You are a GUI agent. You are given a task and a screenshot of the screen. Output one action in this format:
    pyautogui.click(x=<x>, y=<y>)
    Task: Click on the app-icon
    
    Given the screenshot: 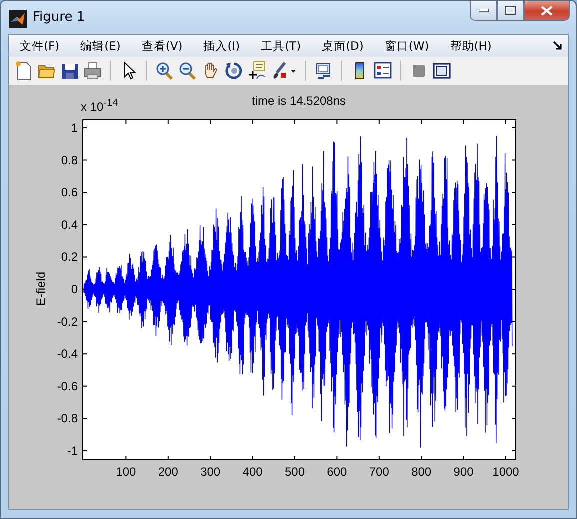 What is the action you would take?
    pyautogui.click(x=18, y=19)
    